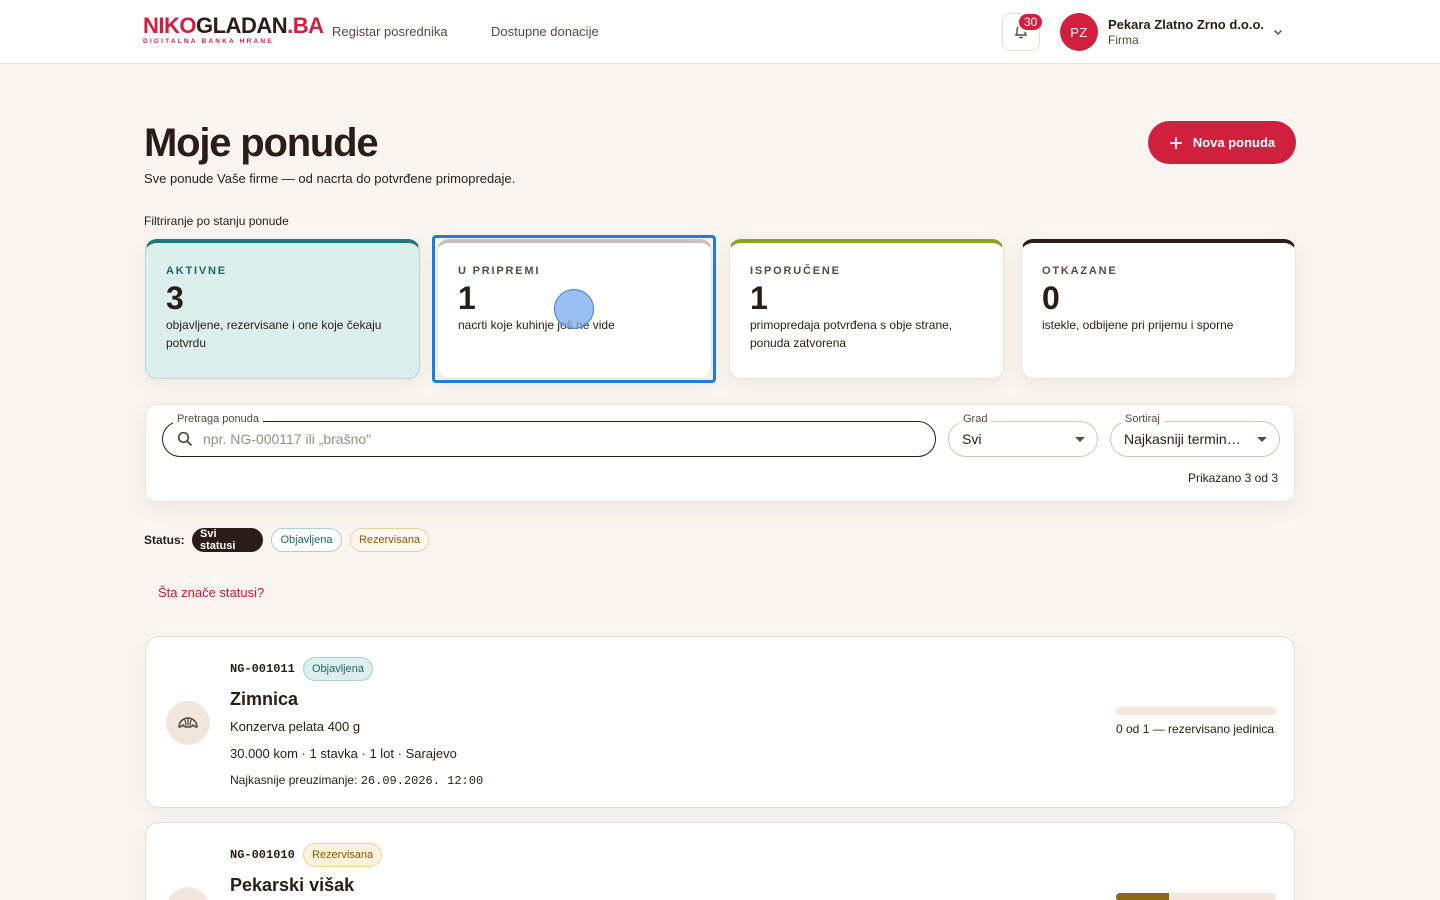 The width and height of the screenshot is (1440, 900). Describe the element at coordinates (295, 726) in the screenshot. I see `offer-product: Konzerva pelata 400 g` at that location.